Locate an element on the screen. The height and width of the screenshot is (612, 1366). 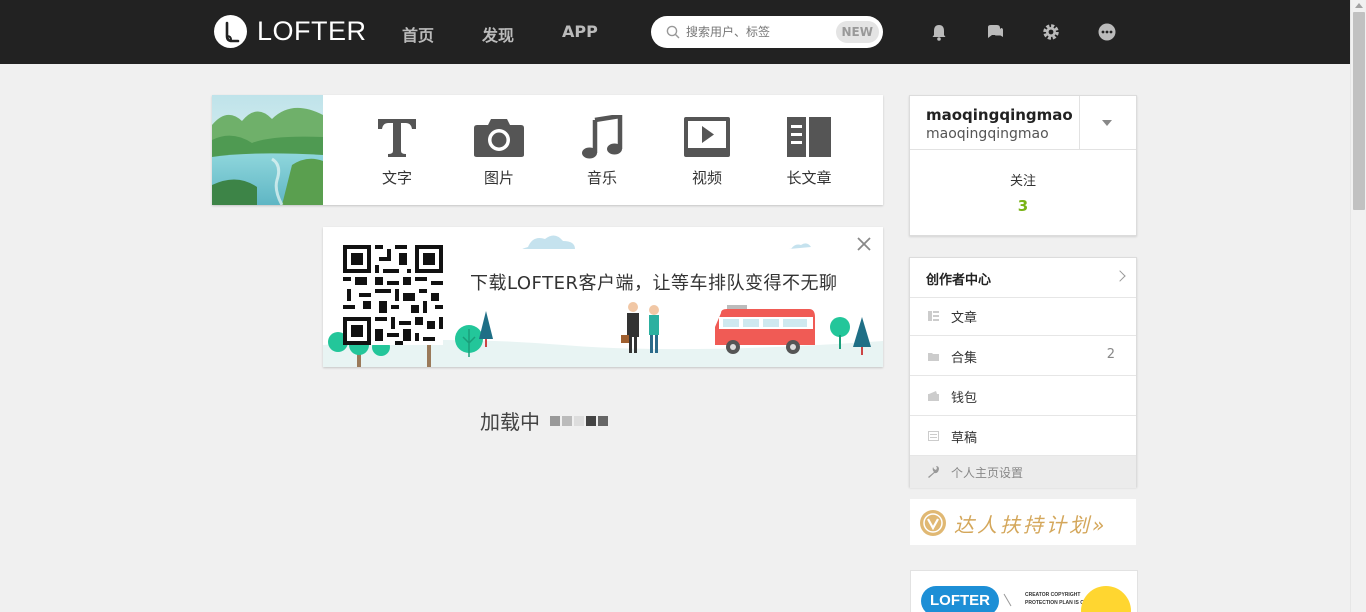
logo-mark-icon is located at coordinates (230, 31).